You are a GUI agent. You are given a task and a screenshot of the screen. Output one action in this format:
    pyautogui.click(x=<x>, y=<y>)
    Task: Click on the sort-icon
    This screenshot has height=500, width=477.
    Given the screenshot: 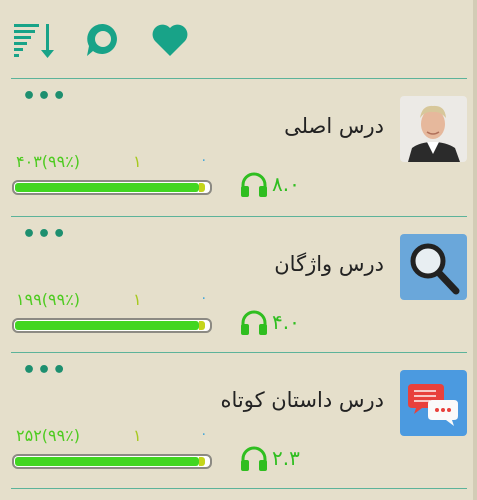 What is the action you would take?
    pyautogui.click(x=34, y=40)
    